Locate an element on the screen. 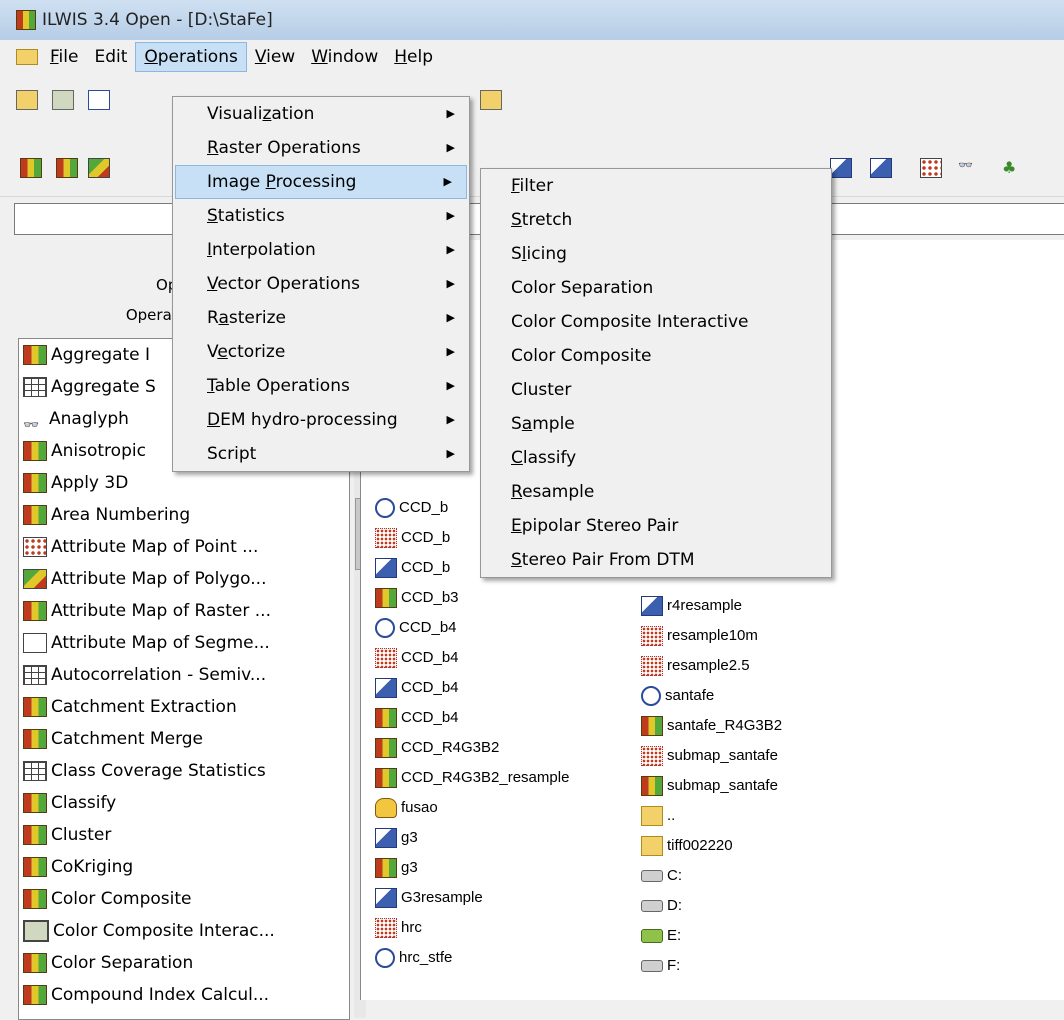  operation-list-item: Class Coverage Statistics is located at coordinates (184, 771).